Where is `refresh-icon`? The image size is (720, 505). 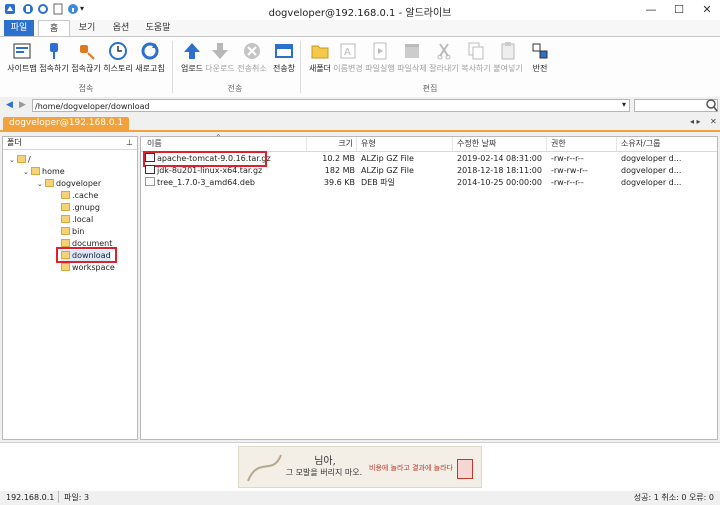 refresh-icon is located at coordinates (150, 51).